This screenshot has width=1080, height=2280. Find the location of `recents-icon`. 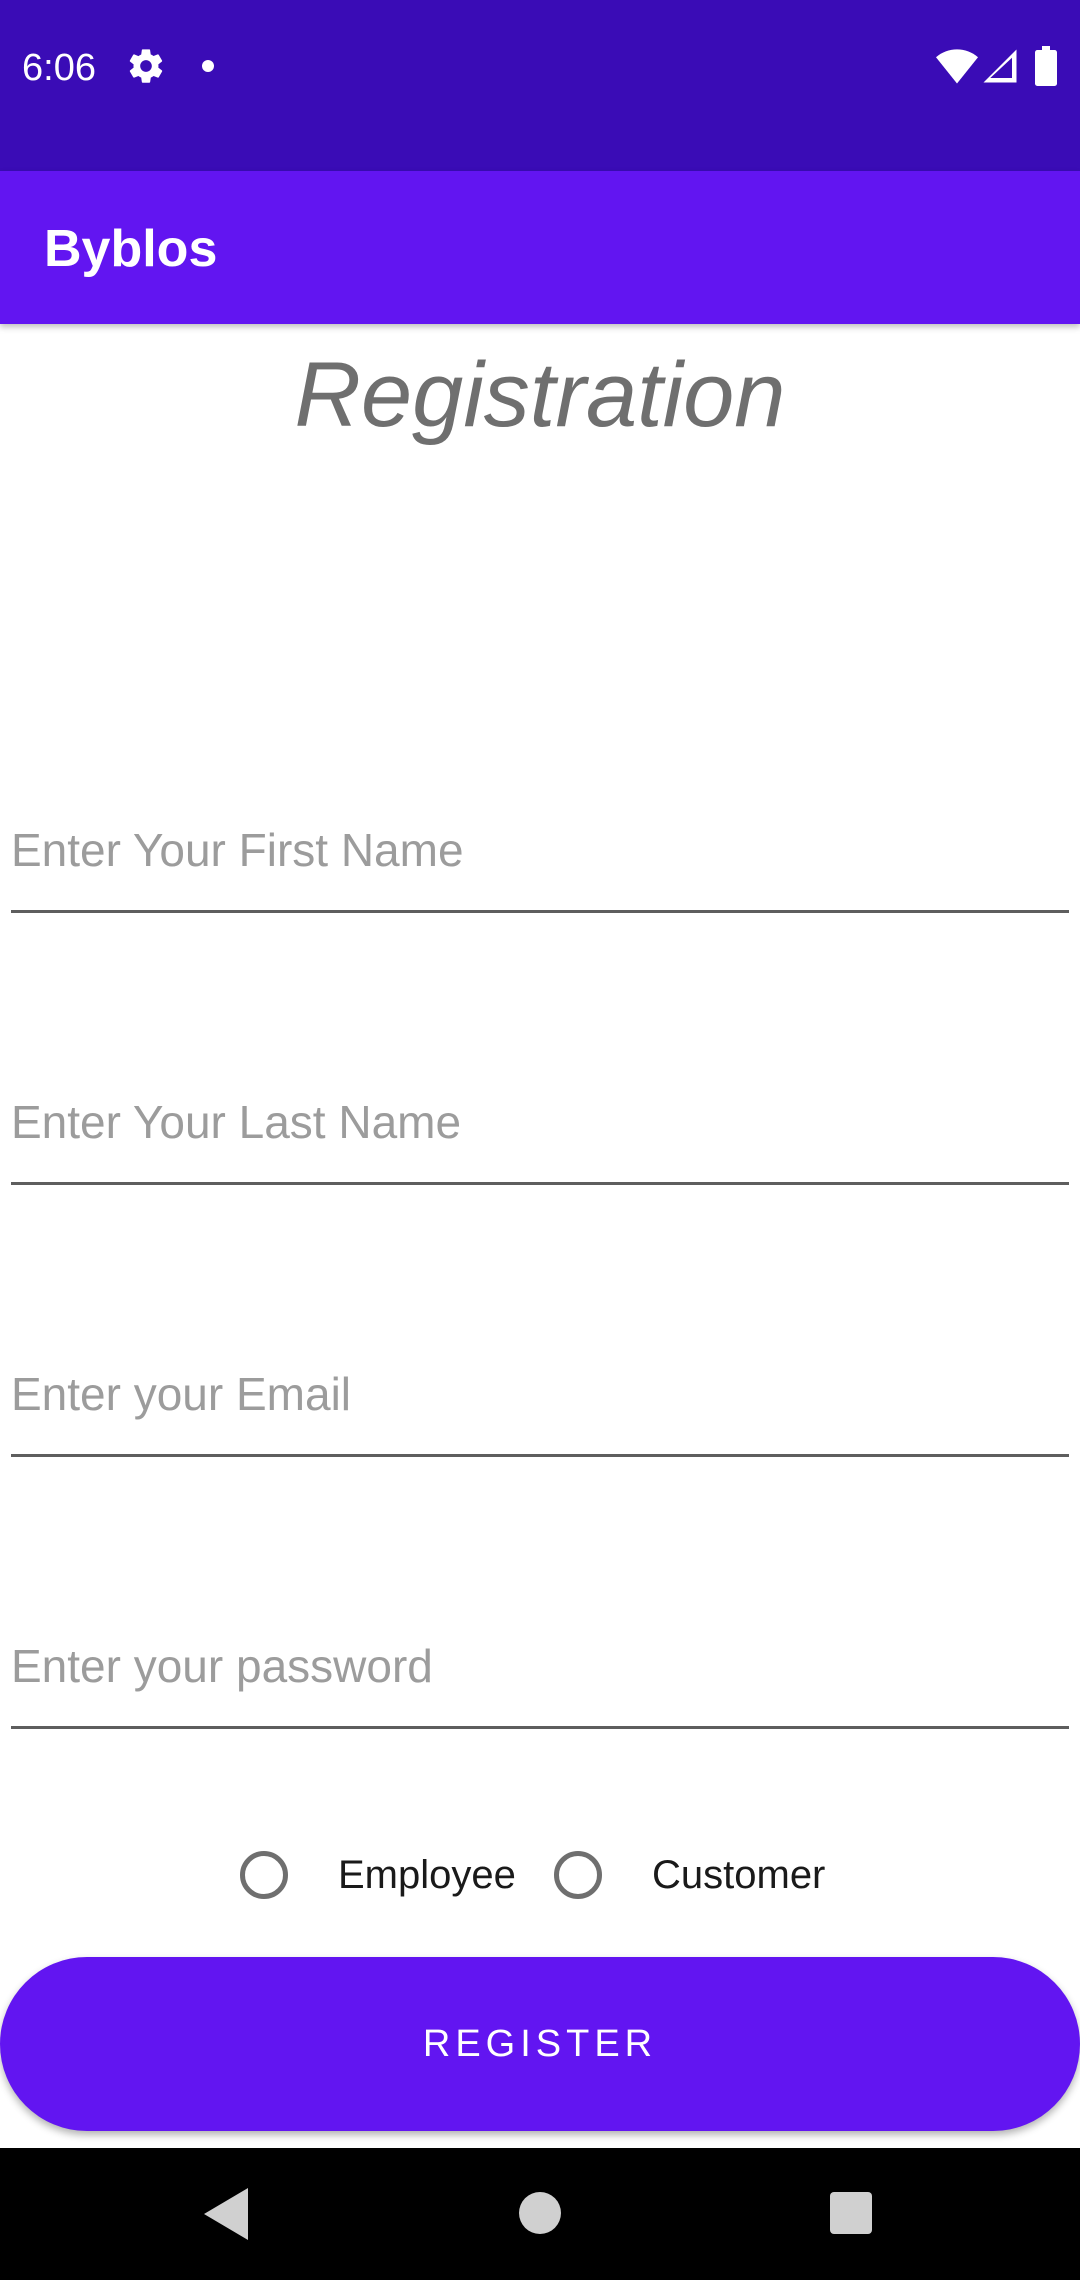

recents-icon is located at coordinates (851, 2213).